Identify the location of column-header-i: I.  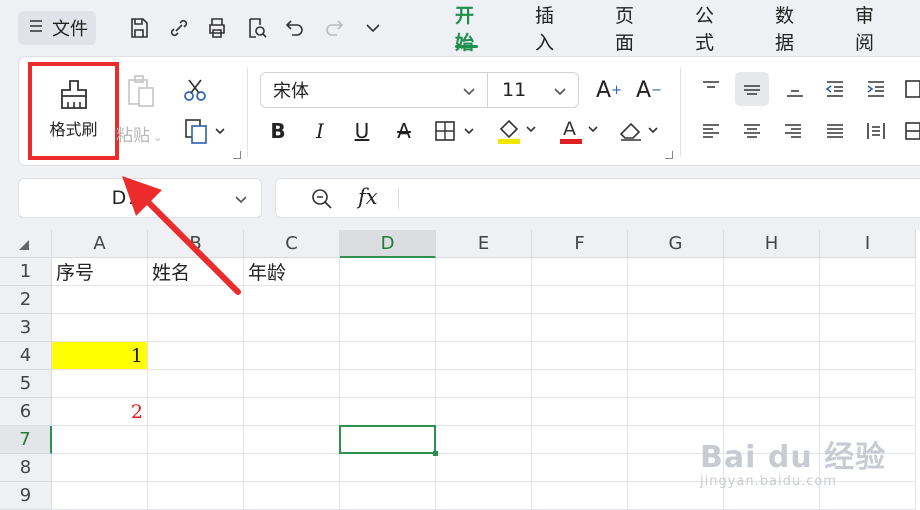
(868, 244).